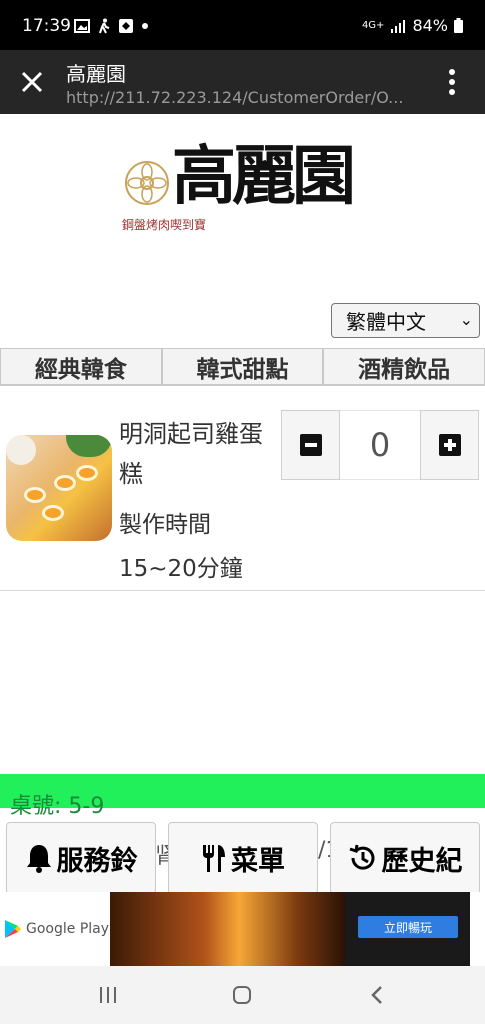 This screenshot has width=485, height=1024. I want to click on battery-percent: 84%, so click(430, 25).